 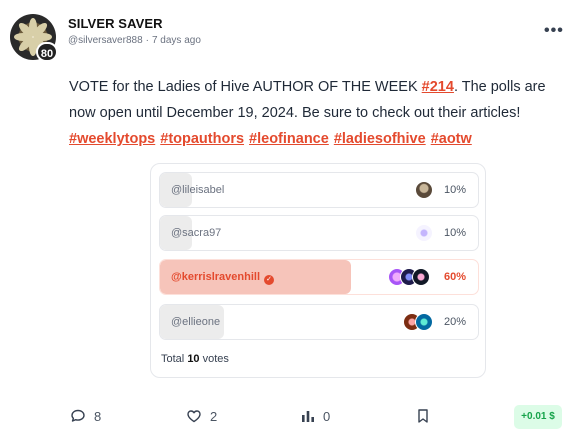 What do you see at coordinates (201, 416) in the screenshot?
I see `like-button: 2` at bounding box center [201, 416].